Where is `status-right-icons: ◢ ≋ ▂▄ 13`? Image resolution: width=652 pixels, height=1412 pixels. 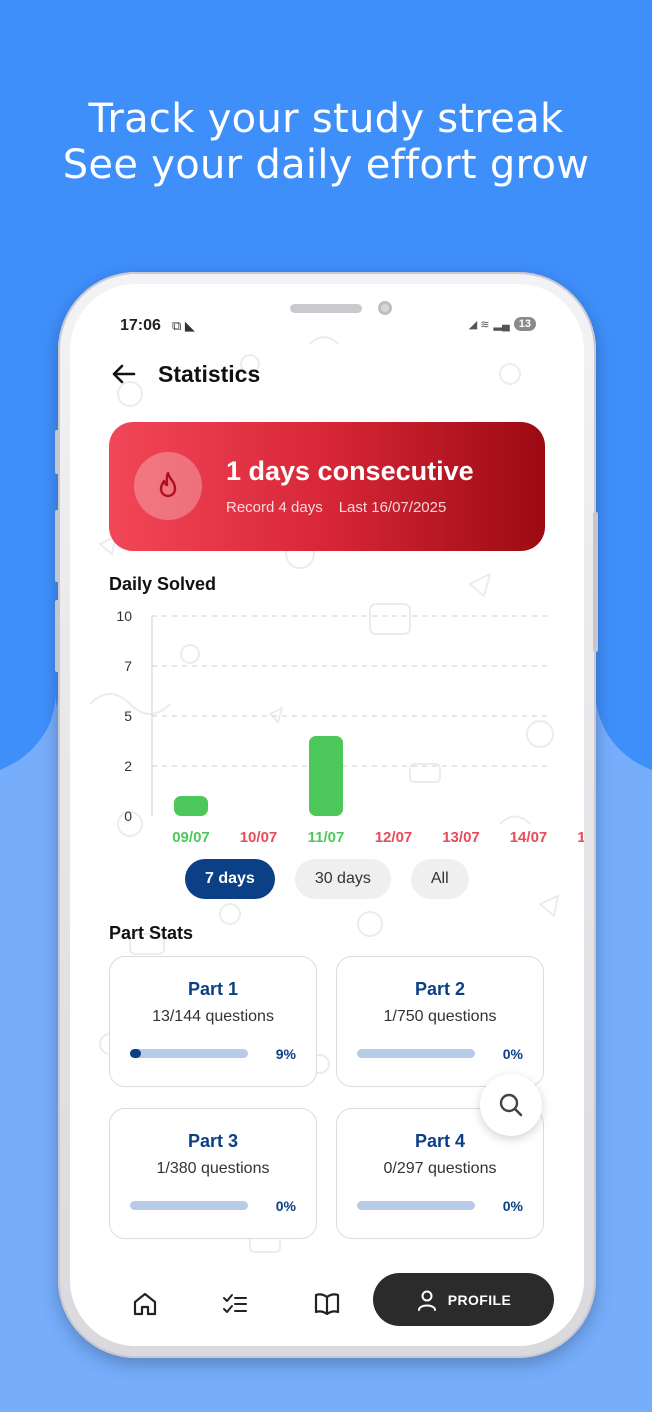 status-right-icons: ◢ ≋ ▂▄ 13 is located at coordinates (502, 324).